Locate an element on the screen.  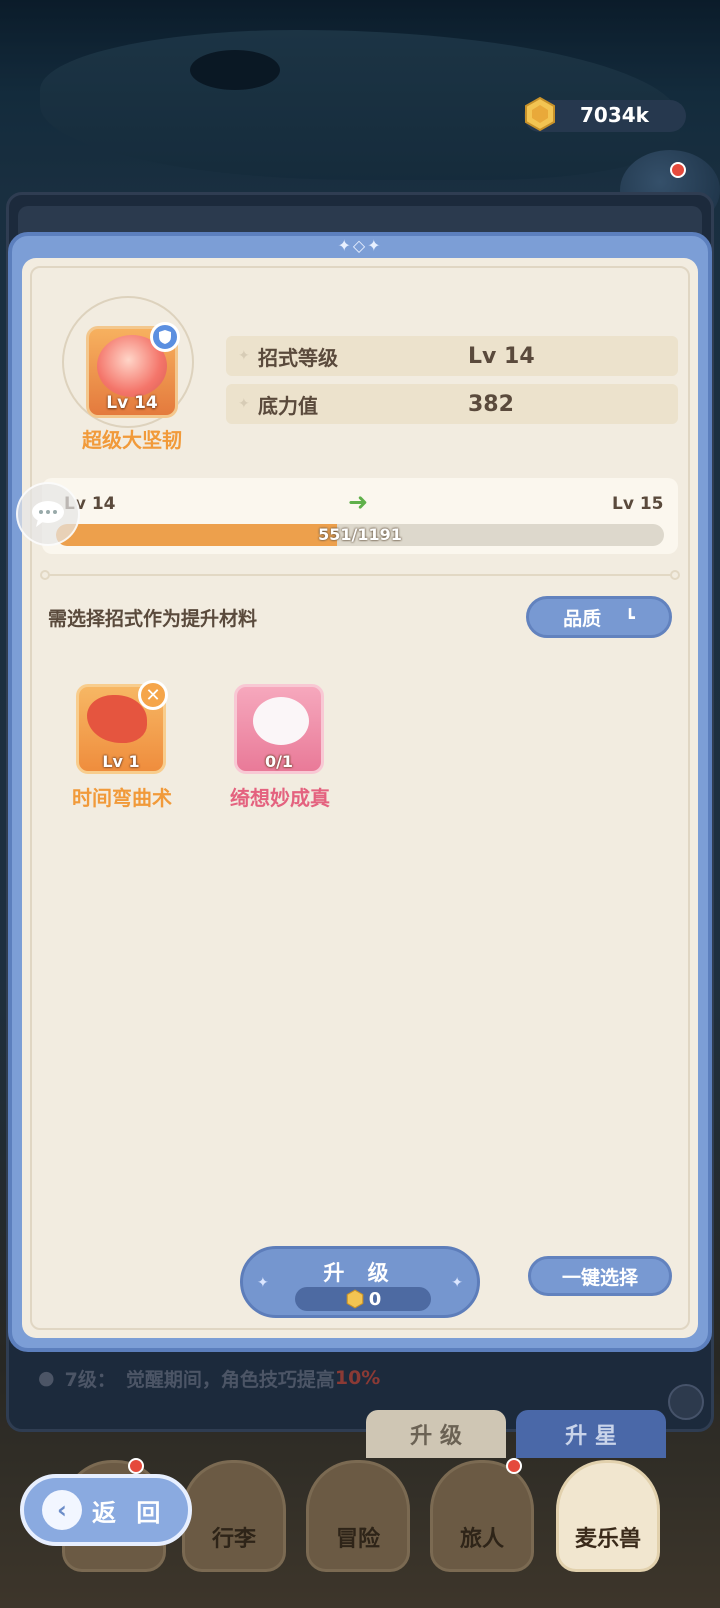
skill-name: 超级大坚韧 is located at coordinates (132, 440).